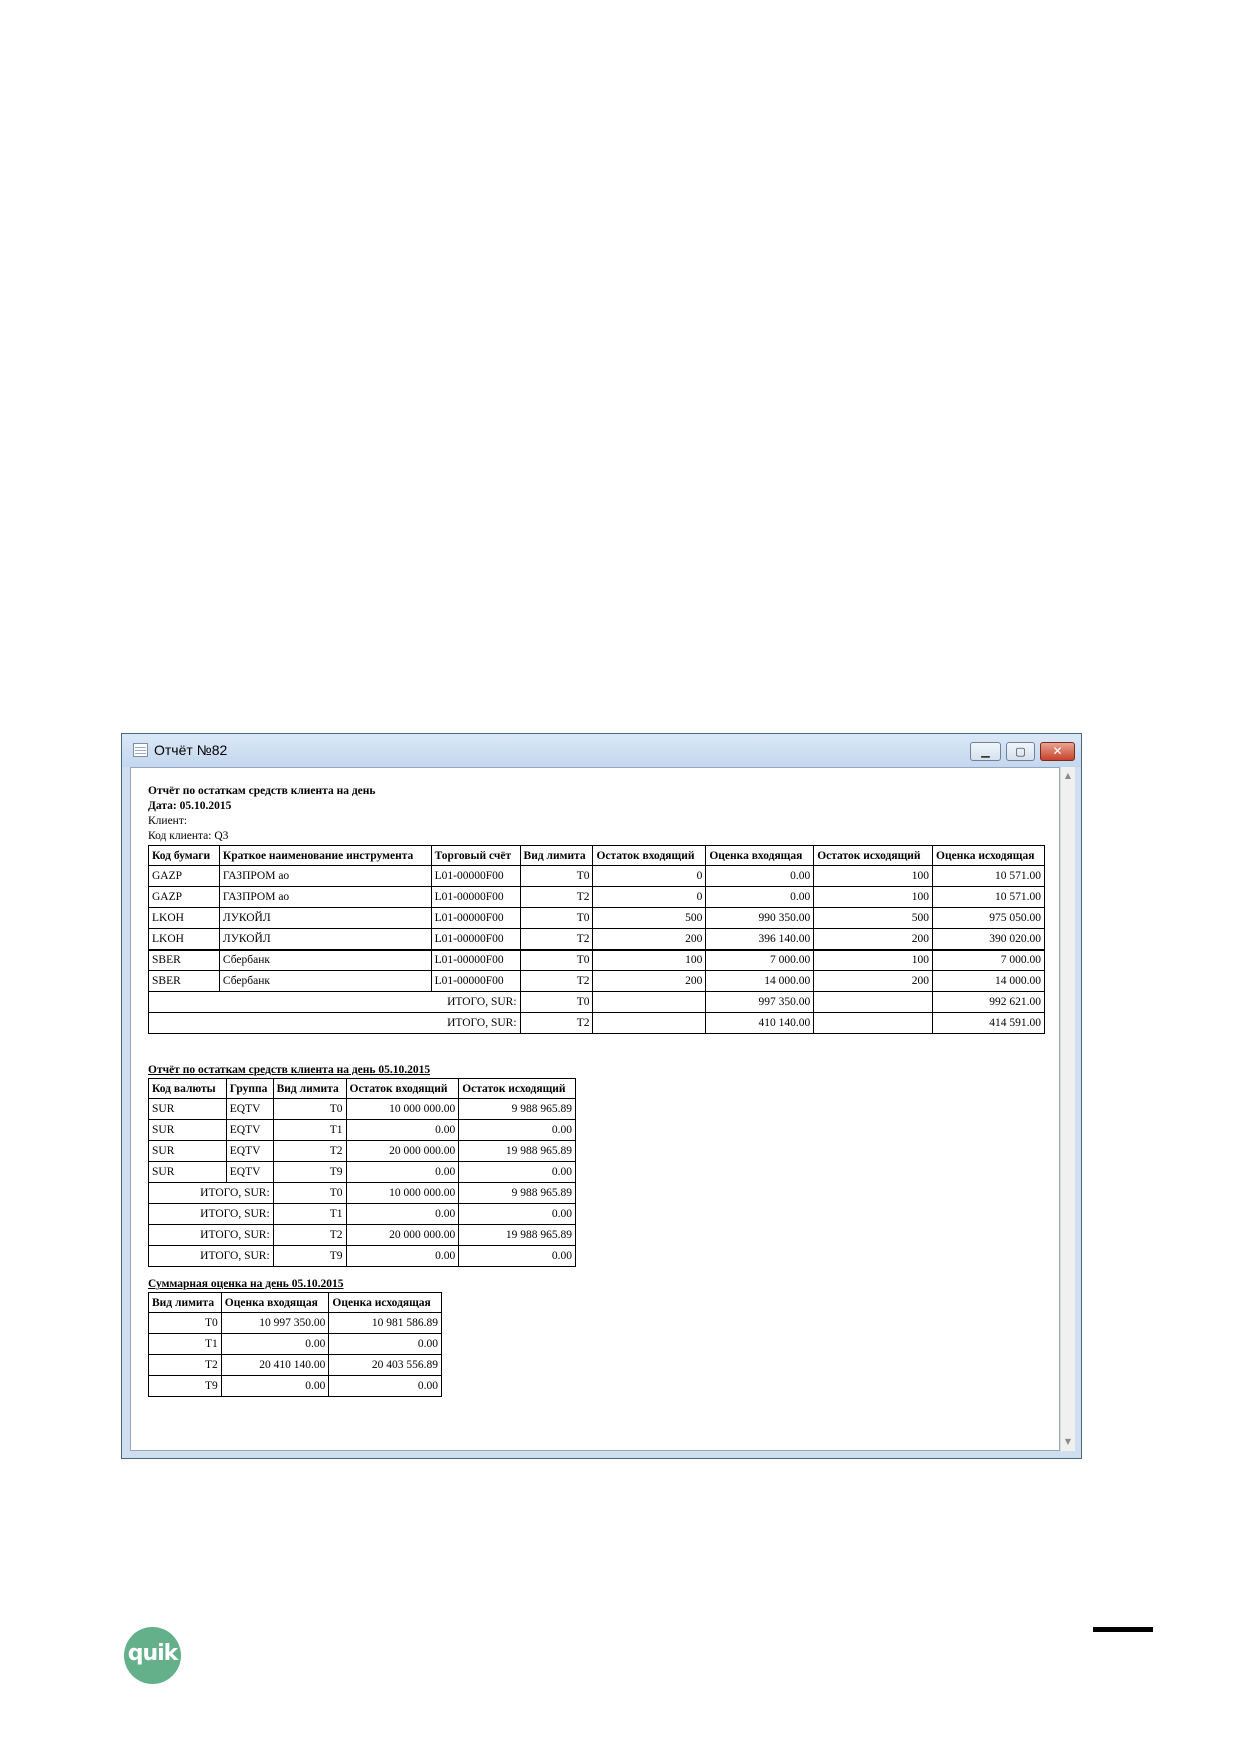 This screenshot has width=1240, height=1754. What do you see at coordinates (988, 876) in the screenshot?
I see `table-cell: 10 571.00` at bounding box center [988, 876].